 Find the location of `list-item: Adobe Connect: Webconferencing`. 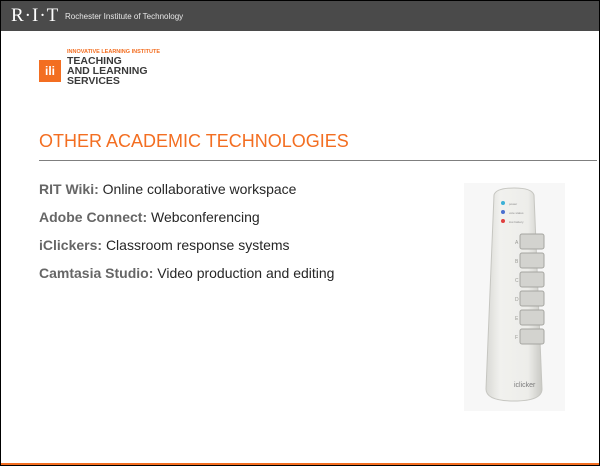

list-item: Adobe Connect: Webconferencing is located at coordinates (186, 222).